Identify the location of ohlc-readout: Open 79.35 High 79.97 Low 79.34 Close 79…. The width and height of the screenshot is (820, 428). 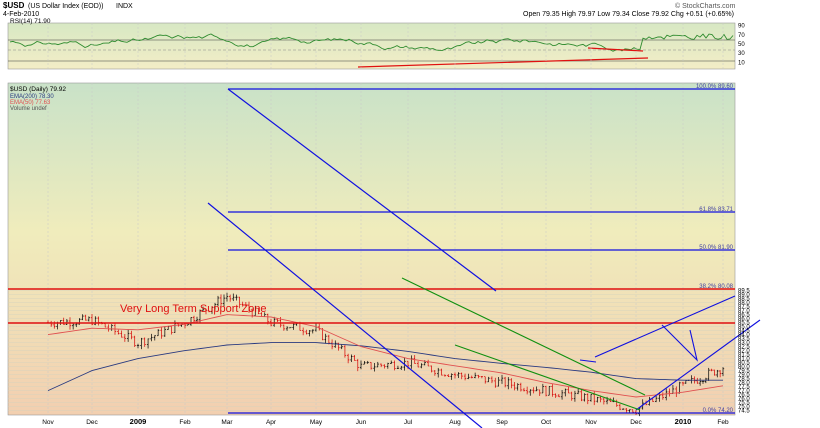
(628, 14).